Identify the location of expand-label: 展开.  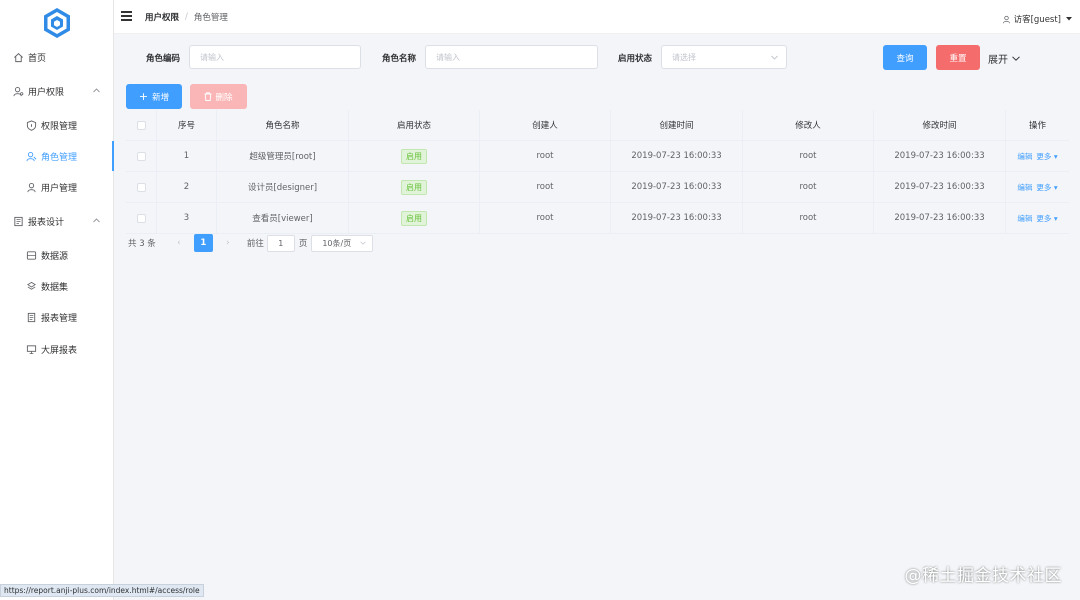
(998, 60).